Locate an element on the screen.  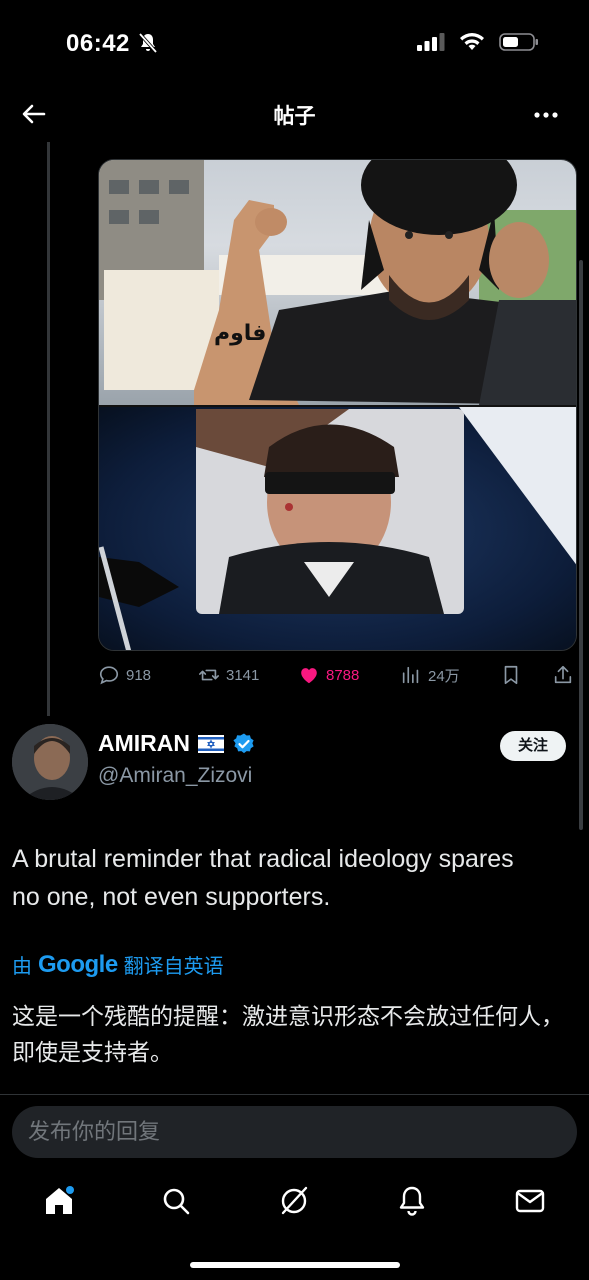
avatar-illustration is located at coordinates (50, 762).